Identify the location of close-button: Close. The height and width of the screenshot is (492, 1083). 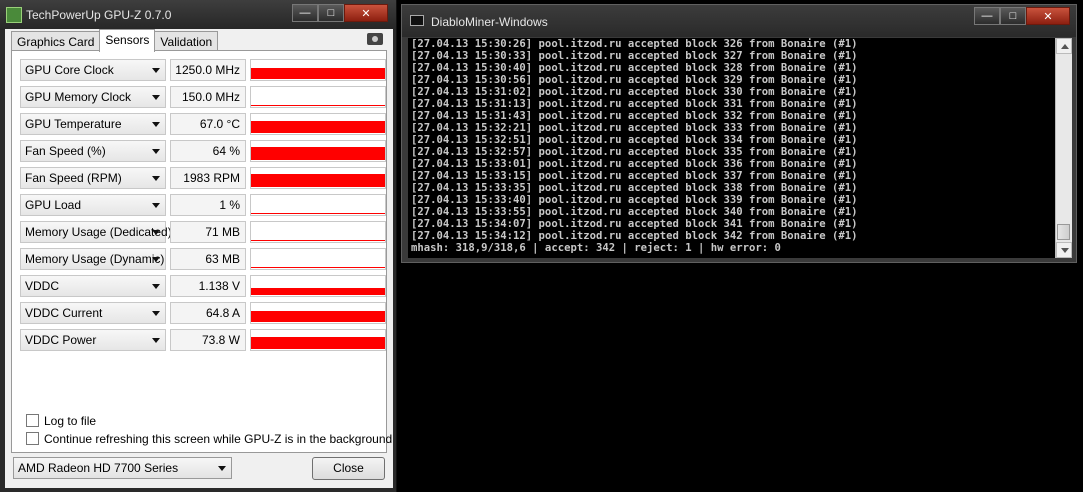
(348, 468).